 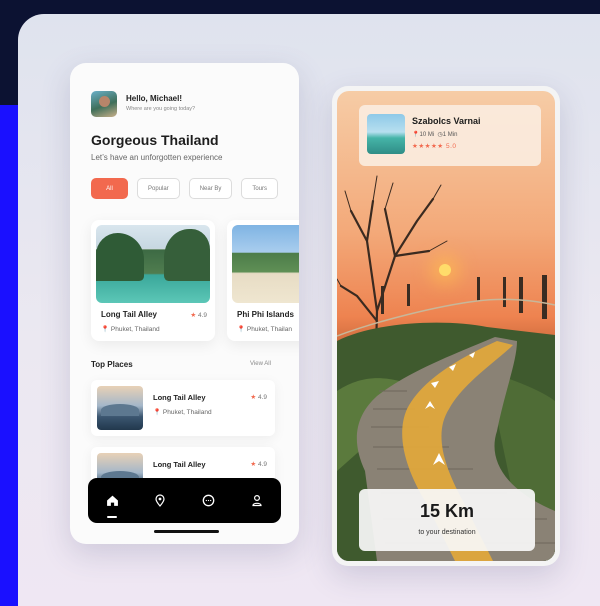 What do you see at coordinates (183, 408) in the screenshot?
I see `list-item: Long Tail Alley ★ 4.9 📍 Phuket, Thailand` at bounding box center [183, 408].